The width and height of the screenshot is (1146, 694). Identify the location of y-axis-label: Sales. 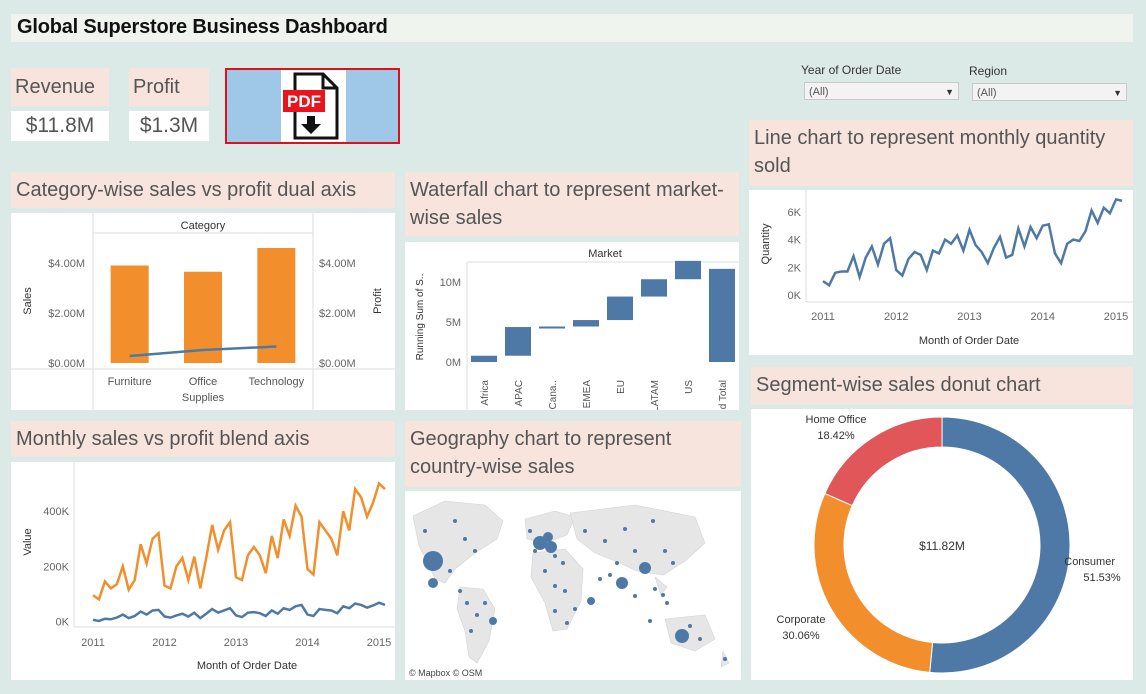
(28, 301).